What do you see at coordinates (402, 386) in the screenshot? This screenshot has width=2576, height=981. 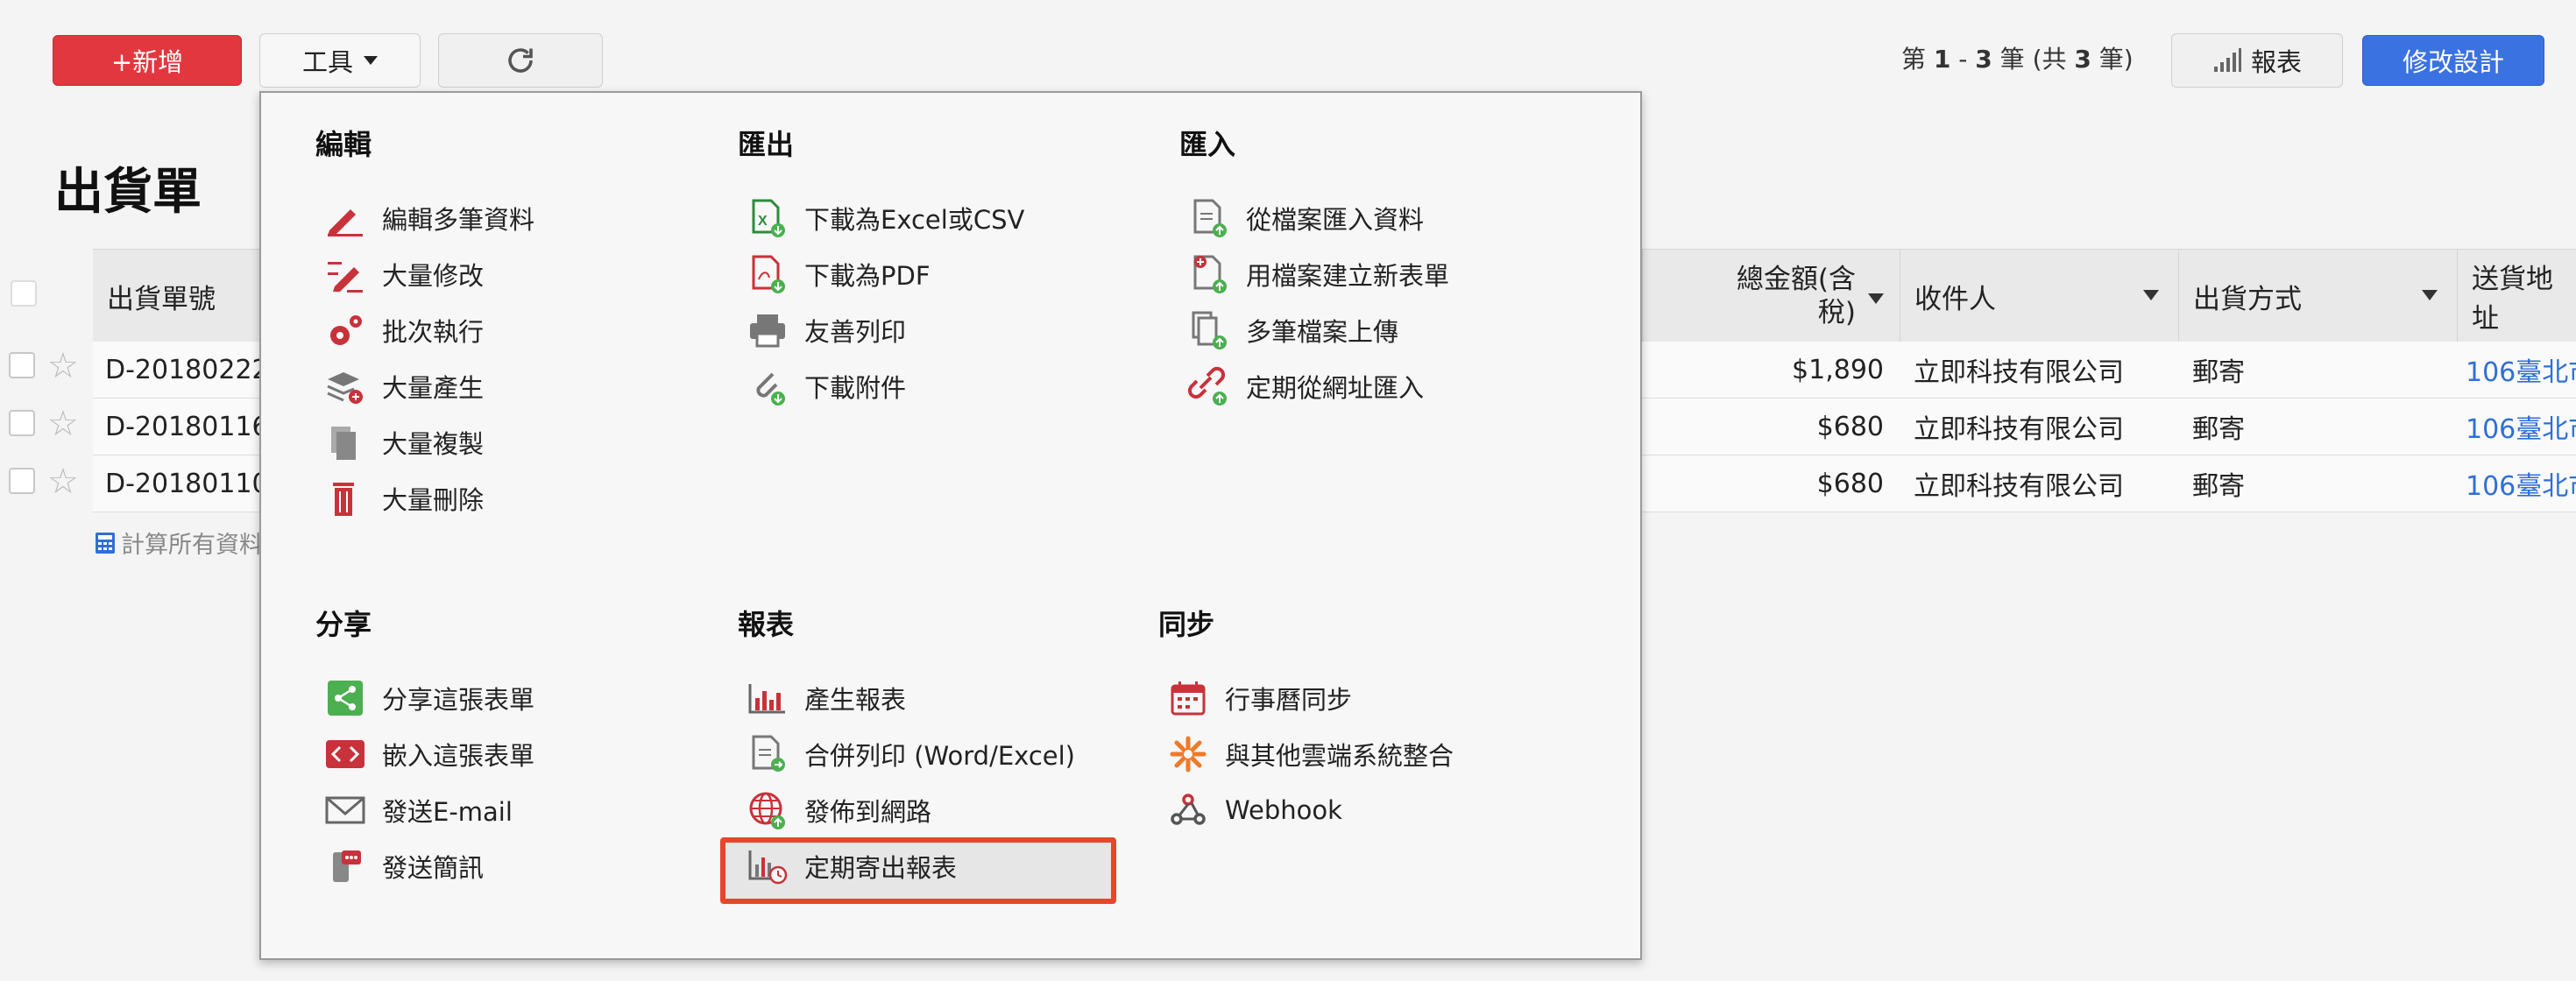 I see `menu-item-bulk-generate: 大量產生` at bounding box center [402, 386].